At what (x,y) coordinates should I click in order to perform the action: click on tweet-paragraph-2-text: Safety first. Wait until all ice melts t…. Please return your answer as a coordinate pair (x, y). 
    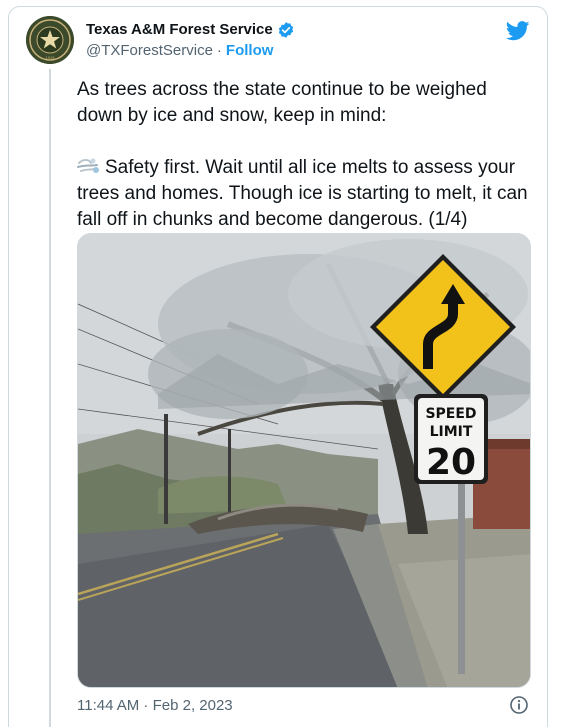
    Looking at the image, I should click on (302, 193).